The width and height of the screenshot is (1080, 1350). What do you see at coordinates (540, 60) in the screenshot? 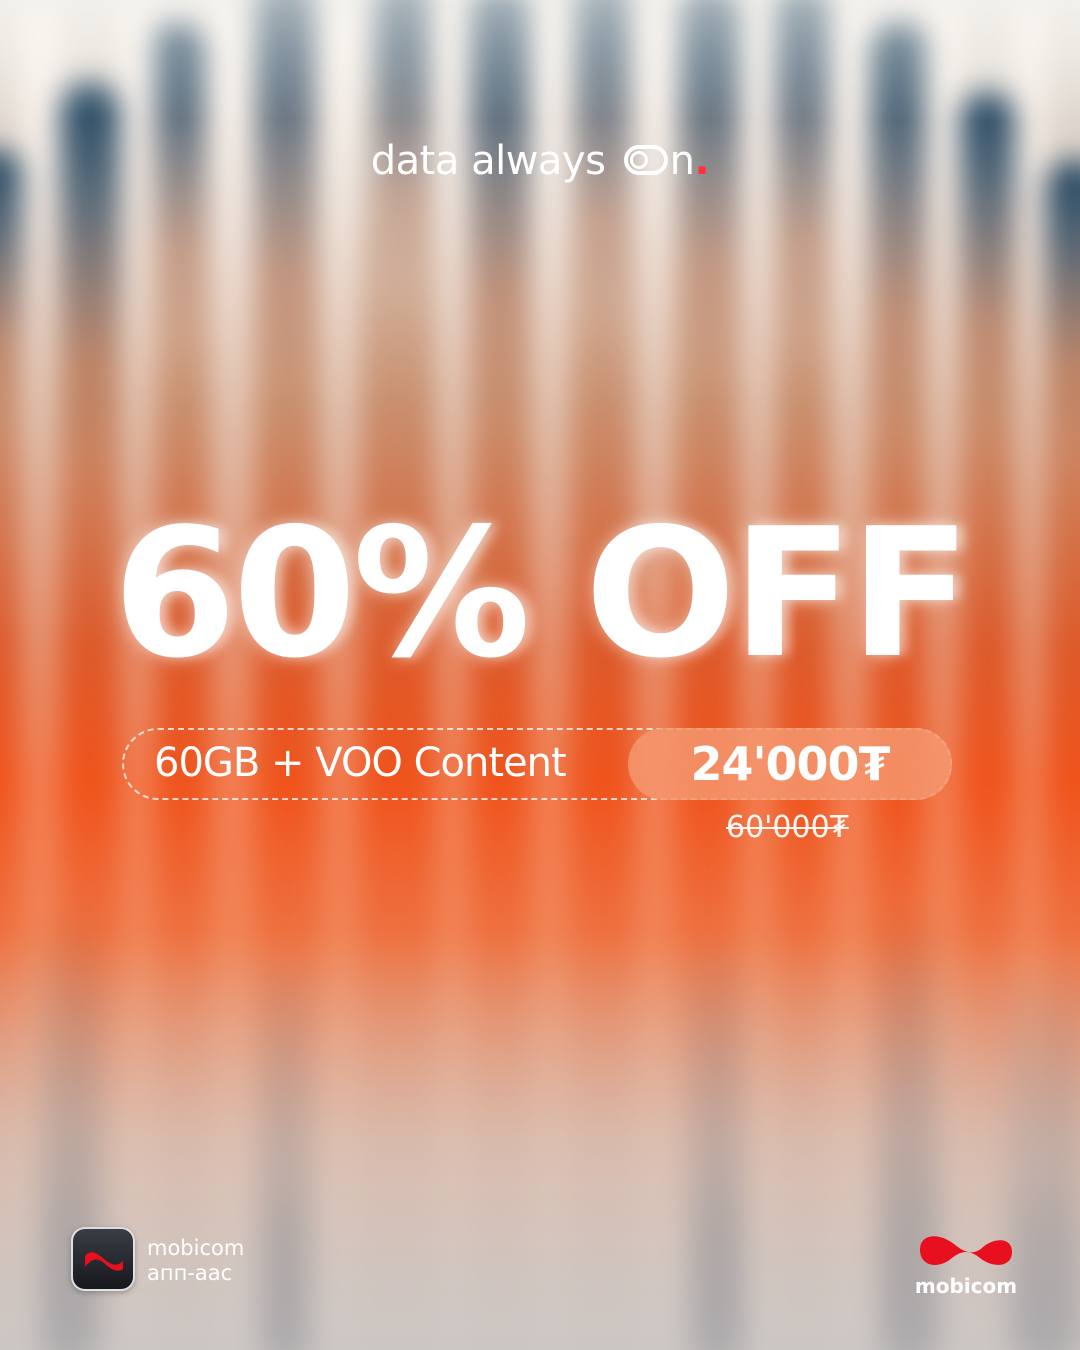
I see `top-fade` at bounding box center [540, 60].